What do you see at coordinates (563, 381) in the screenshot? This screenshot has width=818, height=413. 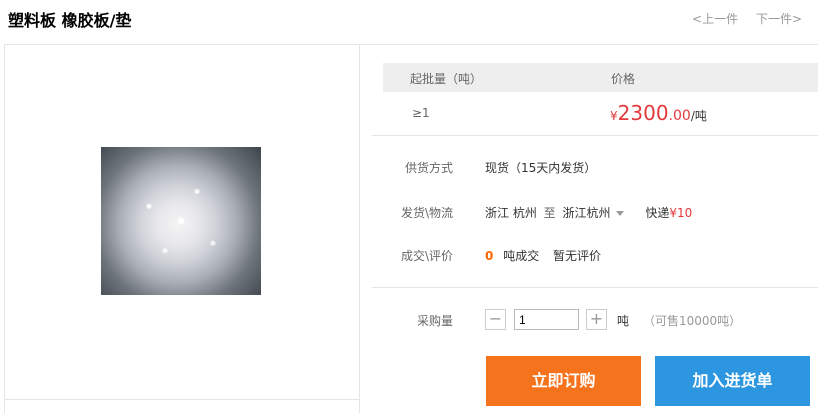 I see `buy-now-button: 立即订购` at bounding box center [563, 381].